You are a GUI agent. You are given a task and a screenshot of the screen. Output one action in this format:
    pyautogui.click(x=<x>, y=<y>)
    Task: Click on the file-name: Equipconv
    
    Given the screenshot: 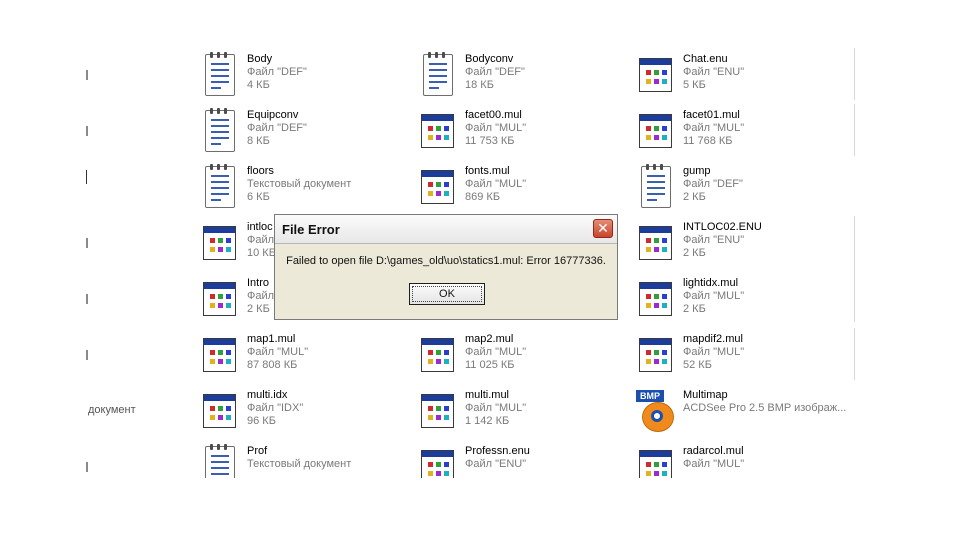 What is the action you would take?
    pyautogui.click(x=273, y=115)
    